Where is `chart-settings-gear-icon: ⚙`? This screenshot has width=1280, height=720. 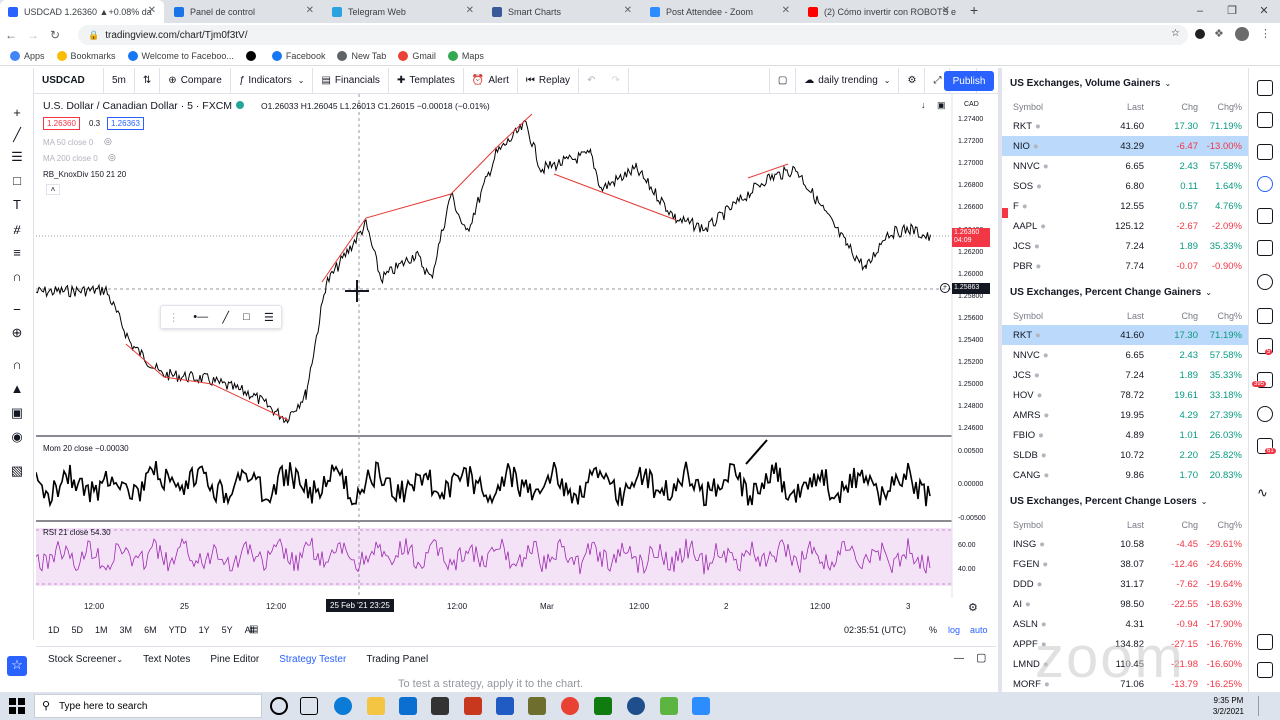
chart-settings-gear-icon: ⚙ is located at coordinates (973, 607).